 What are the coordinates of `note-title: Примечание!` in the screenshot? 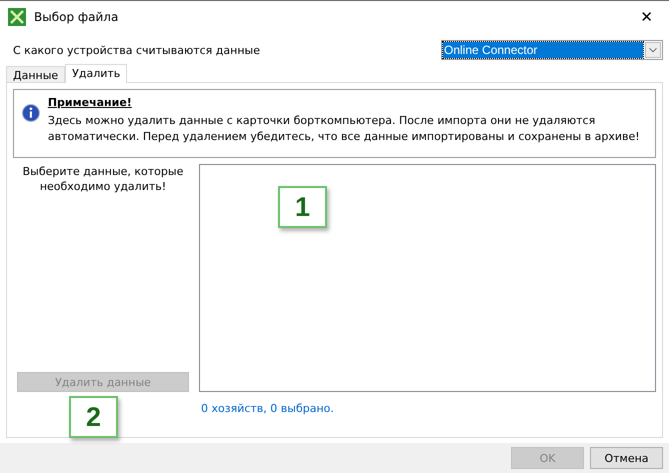 It's located at (90, 102).